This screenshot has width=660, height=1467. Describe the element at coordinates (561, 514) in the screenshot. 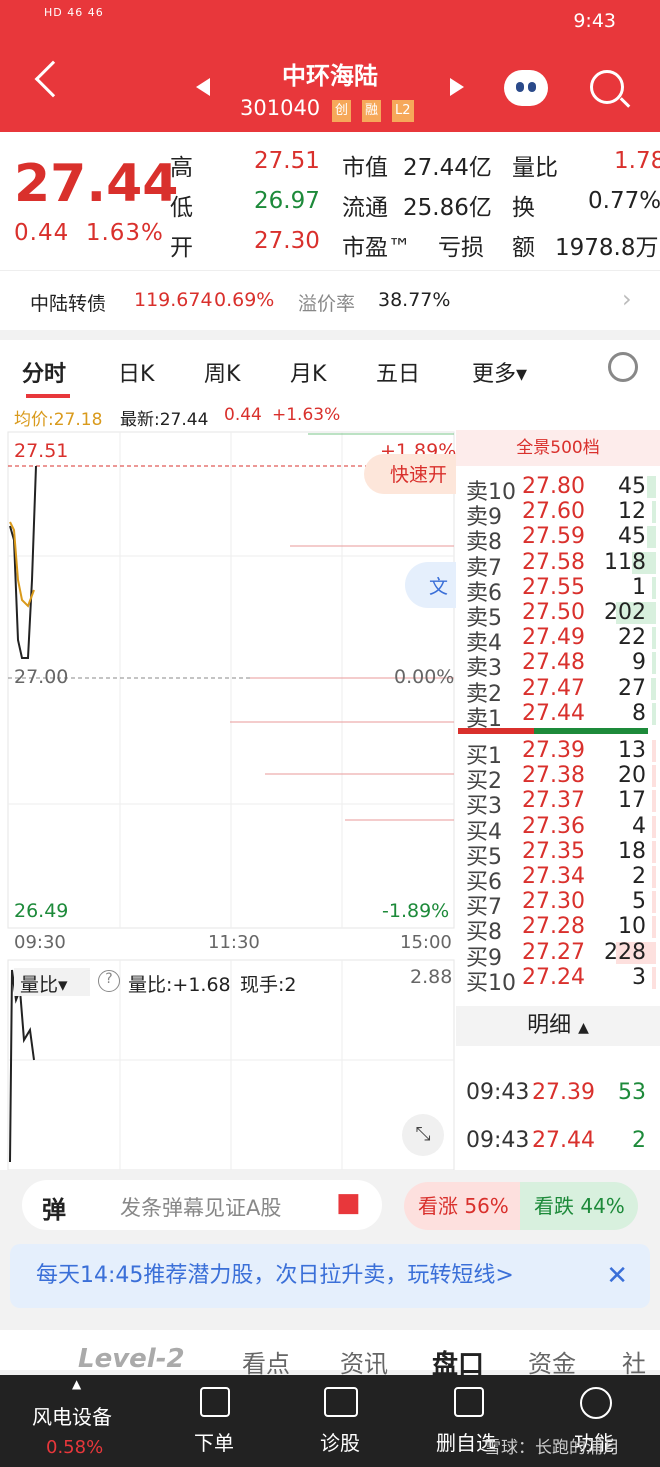

I see `sell-row: 卖9 27.60 12` at that location.